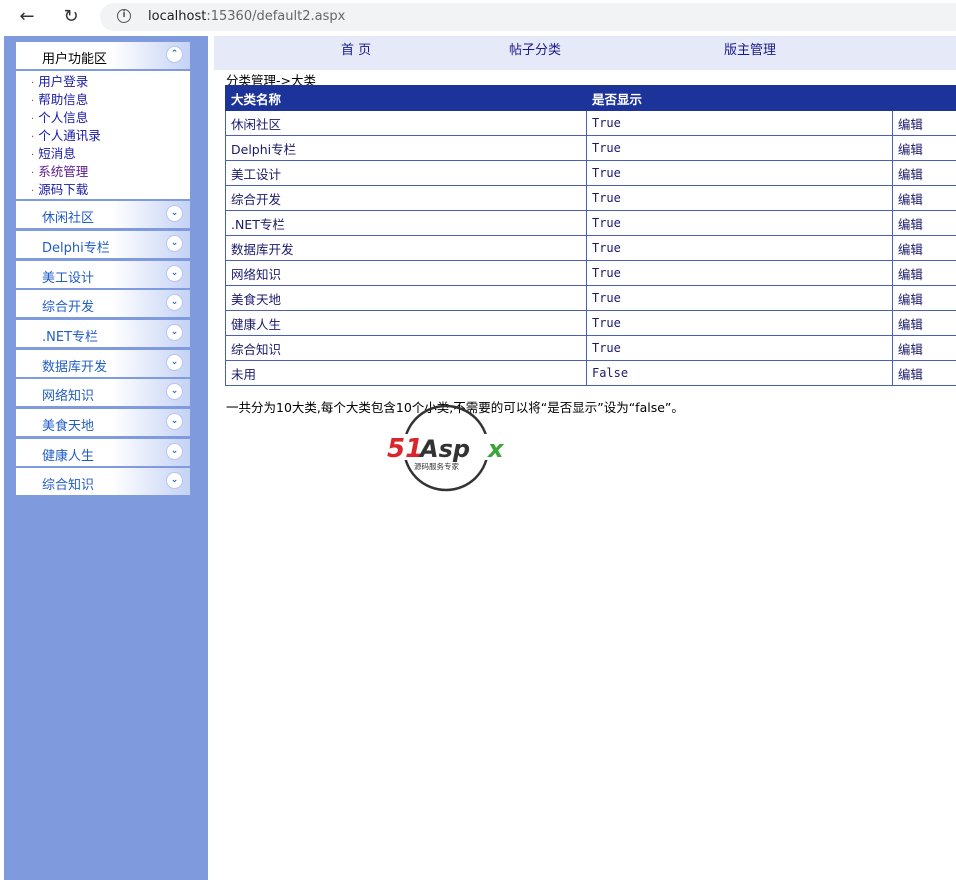 The height and width of the screenshot is (880, 956). What do you see at coordinates (406, 223) in the screenshot?
I see `cell-category-name: .NET专栏` at bounding box center [406, 223].